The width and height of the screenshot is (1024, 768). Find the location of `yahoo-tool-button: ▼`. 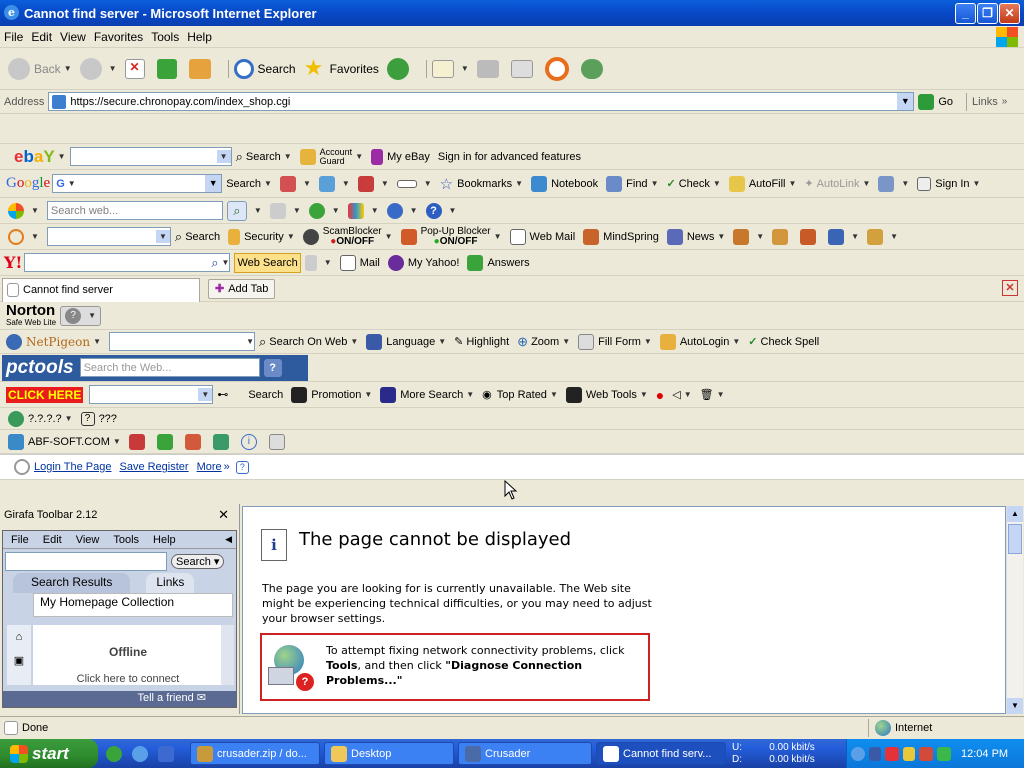

yahoo-tool-button: ▼ is located at coordinates (318, 263).